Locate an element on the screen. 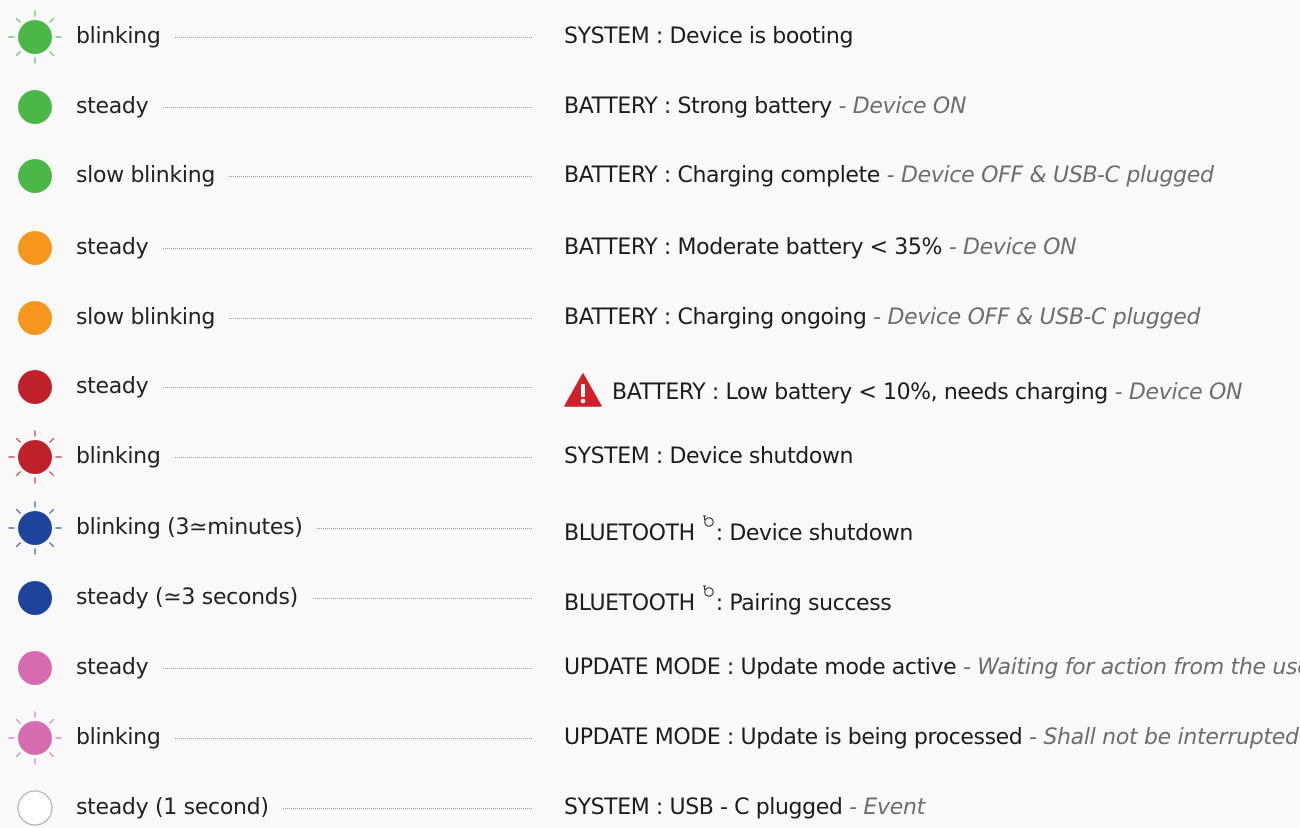  led-white-steady-icon is located at coordinates (35, 808).